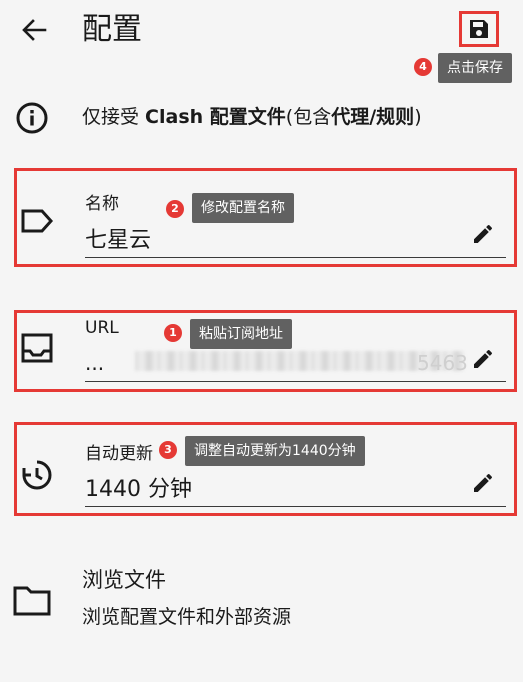 The height and width of the screenshot is (682, 523). What do you see at coordinates (102, 328) in the screenshot?
I see `url-field-label: URL` at bounding box center [102, 328].